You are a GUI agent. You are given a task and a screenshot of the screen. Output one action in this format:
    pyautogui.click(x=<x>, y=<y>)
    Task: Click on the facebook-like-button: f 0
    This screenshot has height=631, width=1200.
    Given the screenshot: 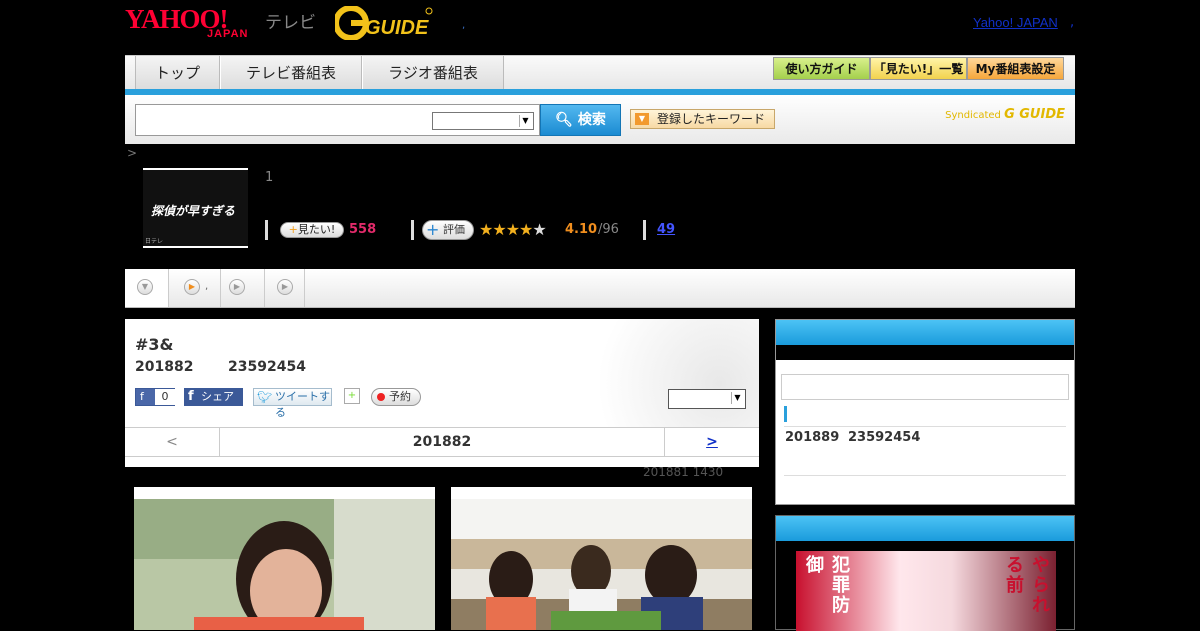 What is the action you would take?
    pyautogui.click(x=155, y=397)
    